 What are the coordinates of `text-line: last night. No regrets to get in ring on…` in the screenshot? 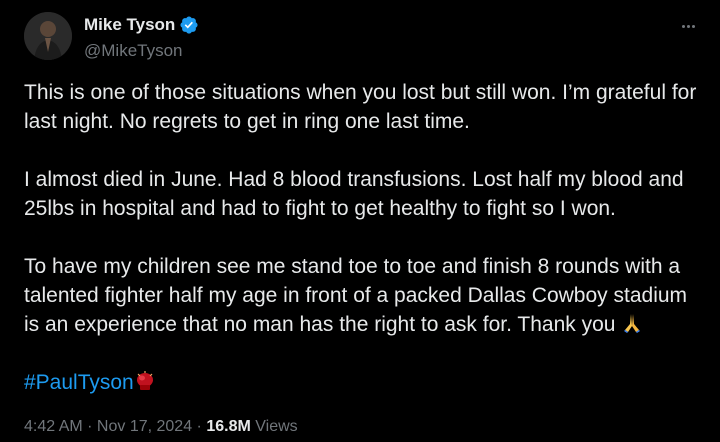 It's located at (247, 121).